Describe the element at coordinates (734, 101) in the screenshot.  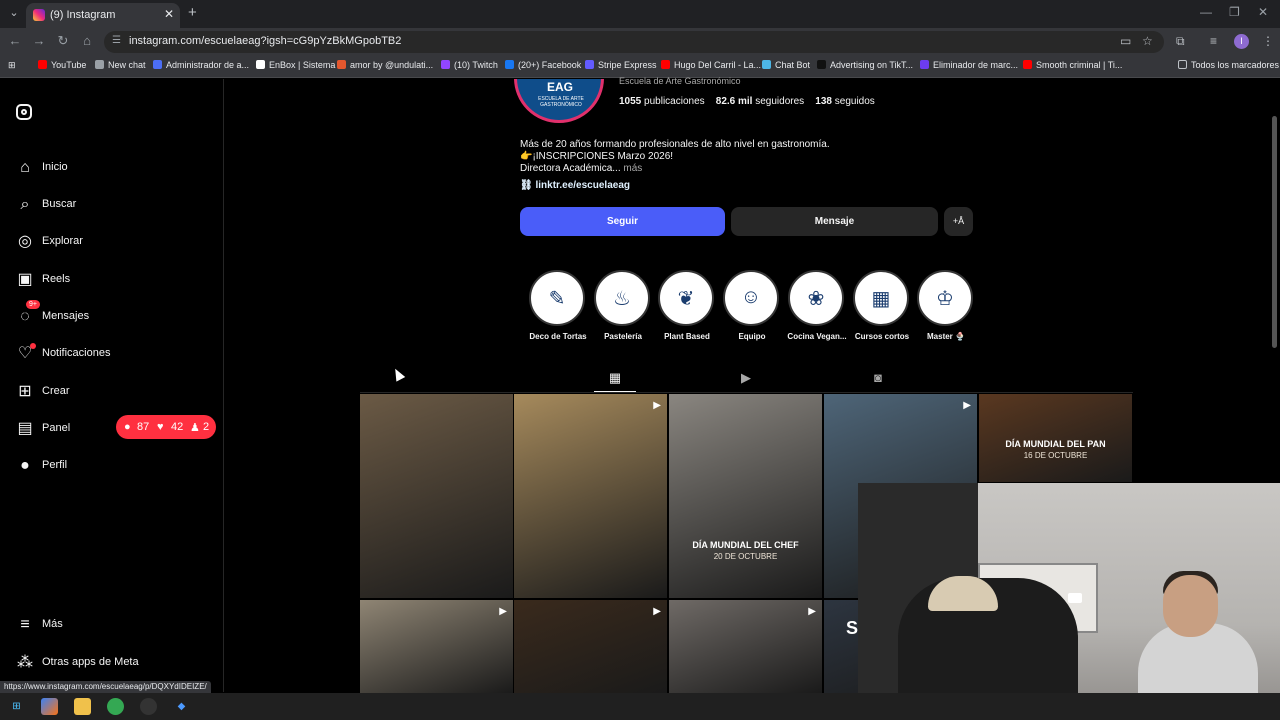
I see `followers-count: 82.6 mil` at that location.